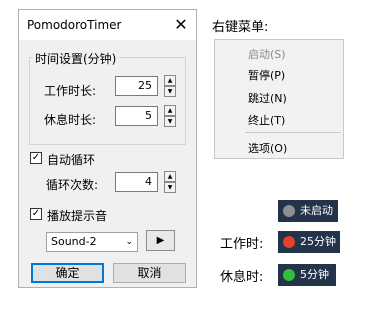 The image size is (367, 314). I want to click on sound-select-value: Sound-2, so click(74, 241).